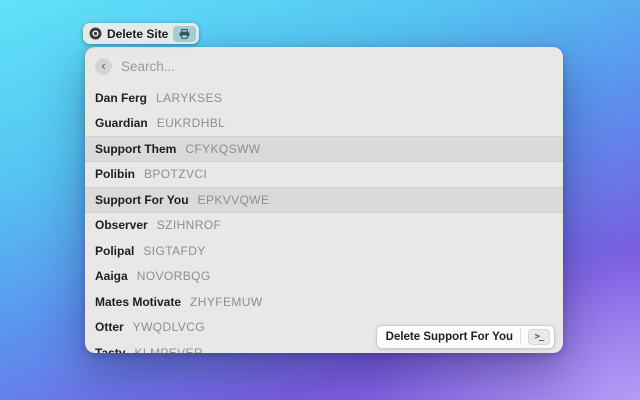 The image size is (640, 400). What do you see at coordinates (115, 250) in the screenshot?
I see `site-name: Polipal` at bounding box center [115, 250].